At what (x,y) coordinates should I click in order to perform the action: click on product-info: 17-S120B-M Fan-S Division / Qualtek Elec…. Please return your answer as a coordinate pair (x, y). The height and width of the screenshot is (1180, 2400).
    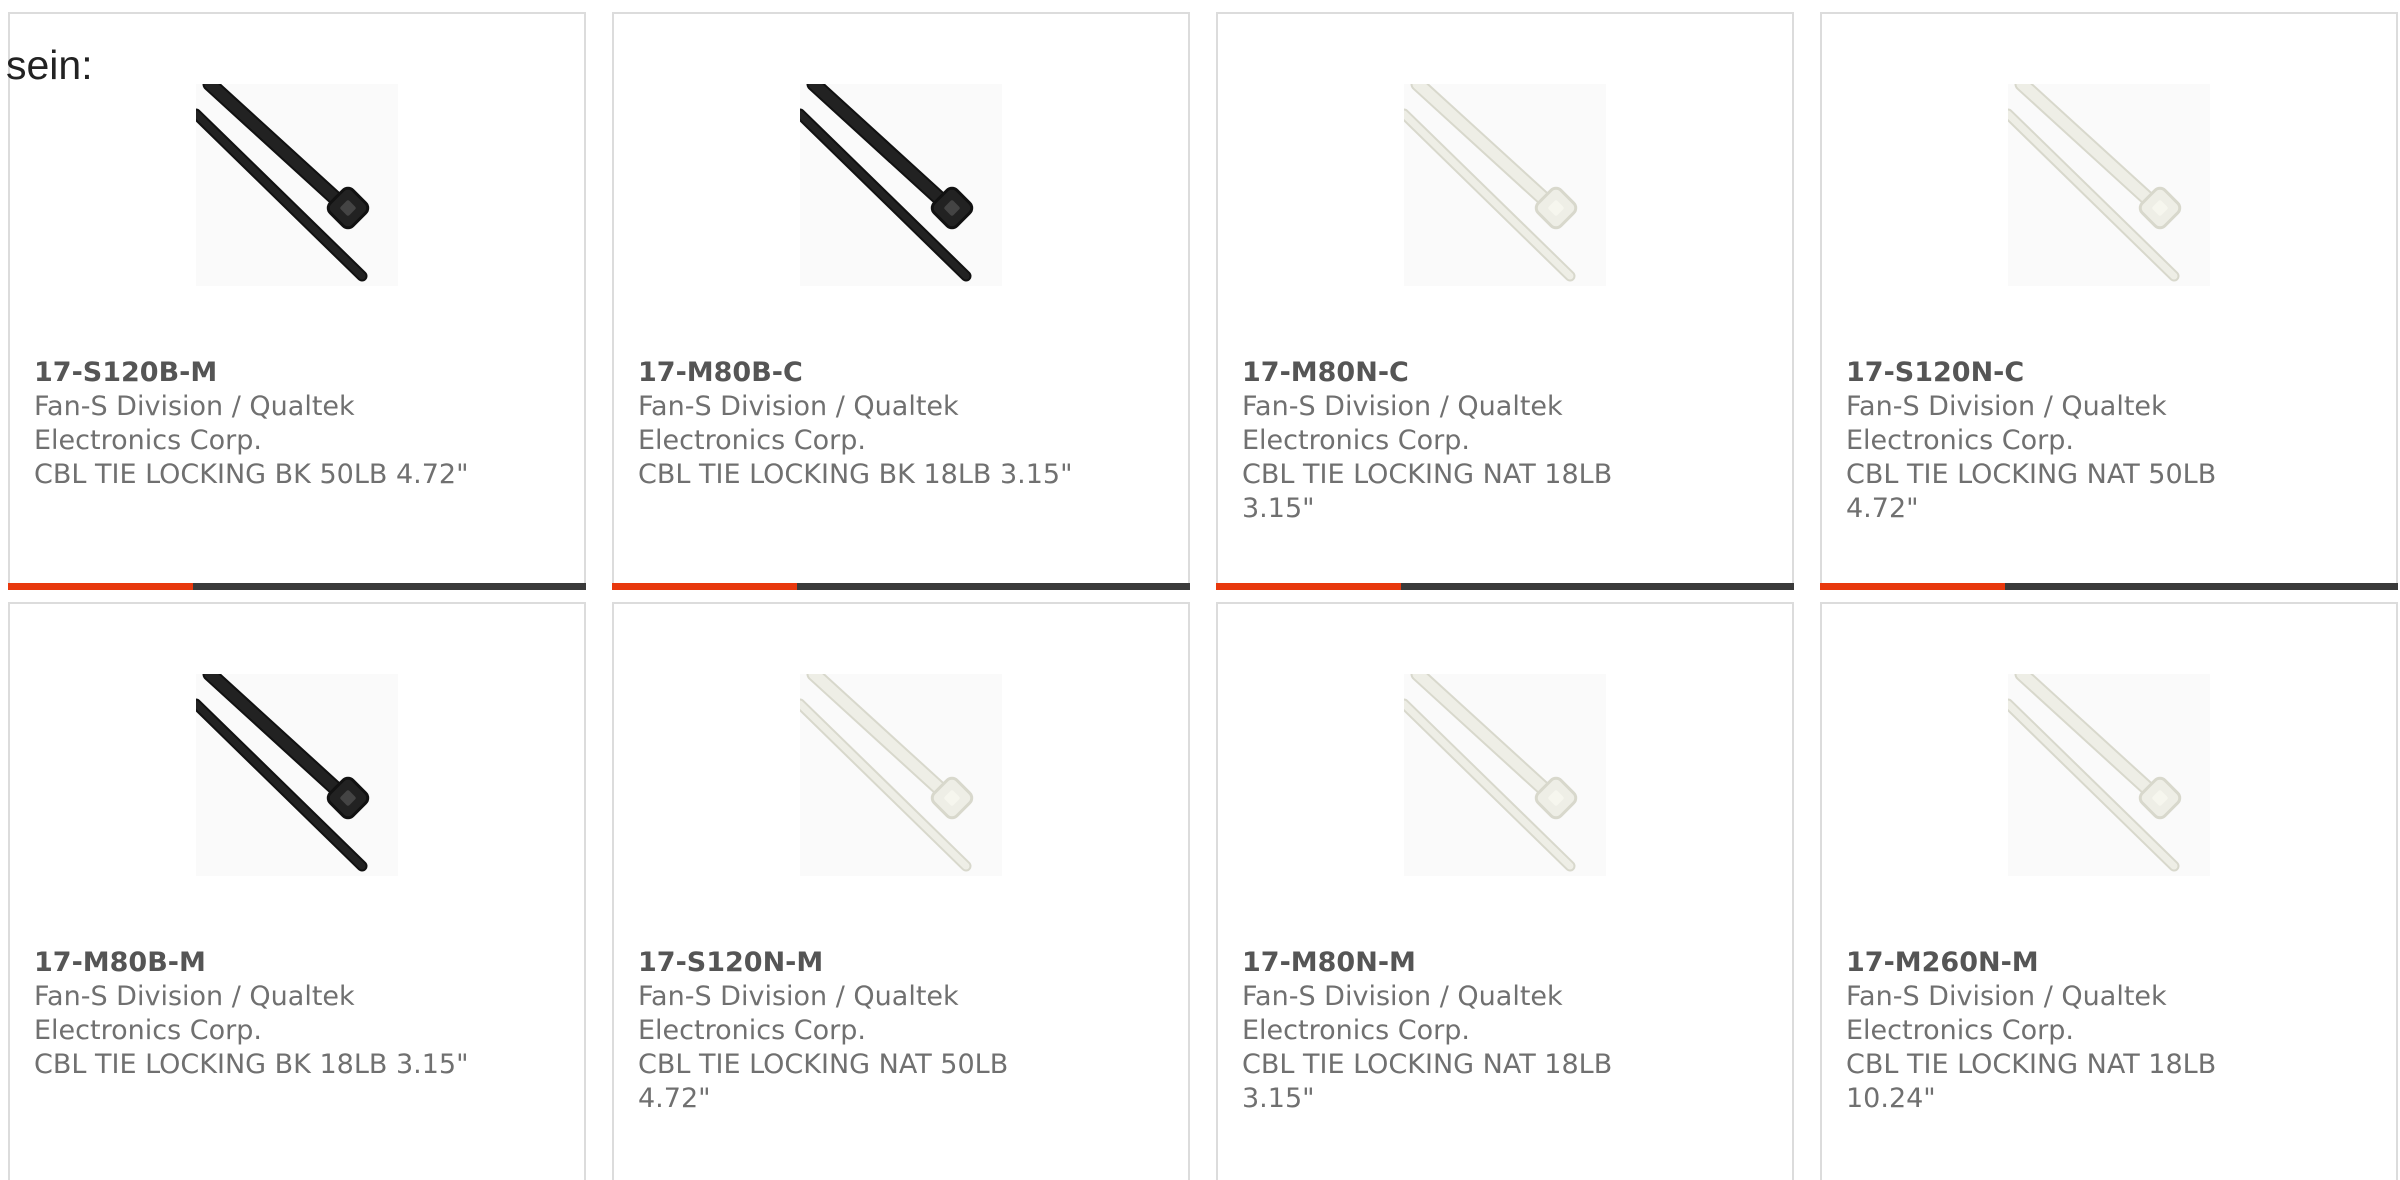
    Looking at the image, I should click on (264, 424).